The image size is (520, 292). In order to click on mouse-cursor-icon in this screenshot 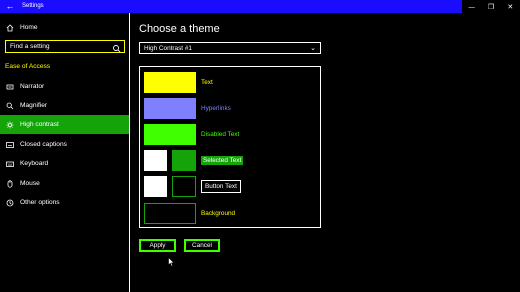, I will do `click(171, 260)`.